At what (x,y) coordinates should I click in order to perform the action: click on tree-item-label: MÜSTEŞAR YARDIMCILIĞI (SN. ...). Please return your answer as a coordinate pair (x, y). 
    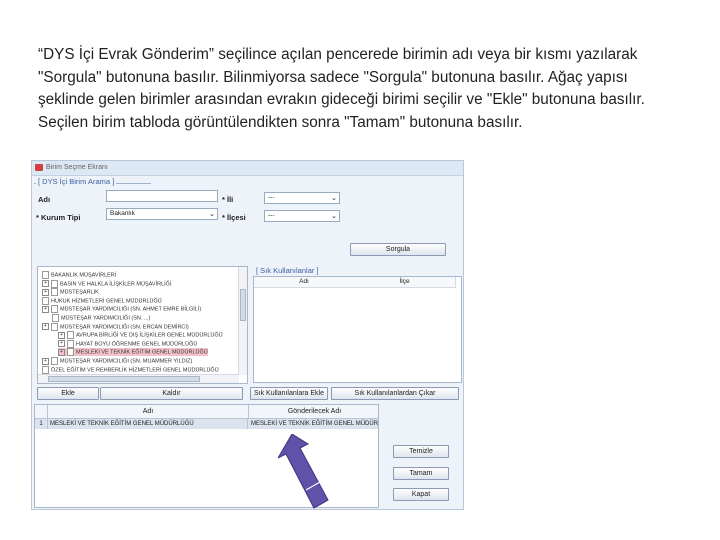
    Looking at the image, I should click on (106, 318).